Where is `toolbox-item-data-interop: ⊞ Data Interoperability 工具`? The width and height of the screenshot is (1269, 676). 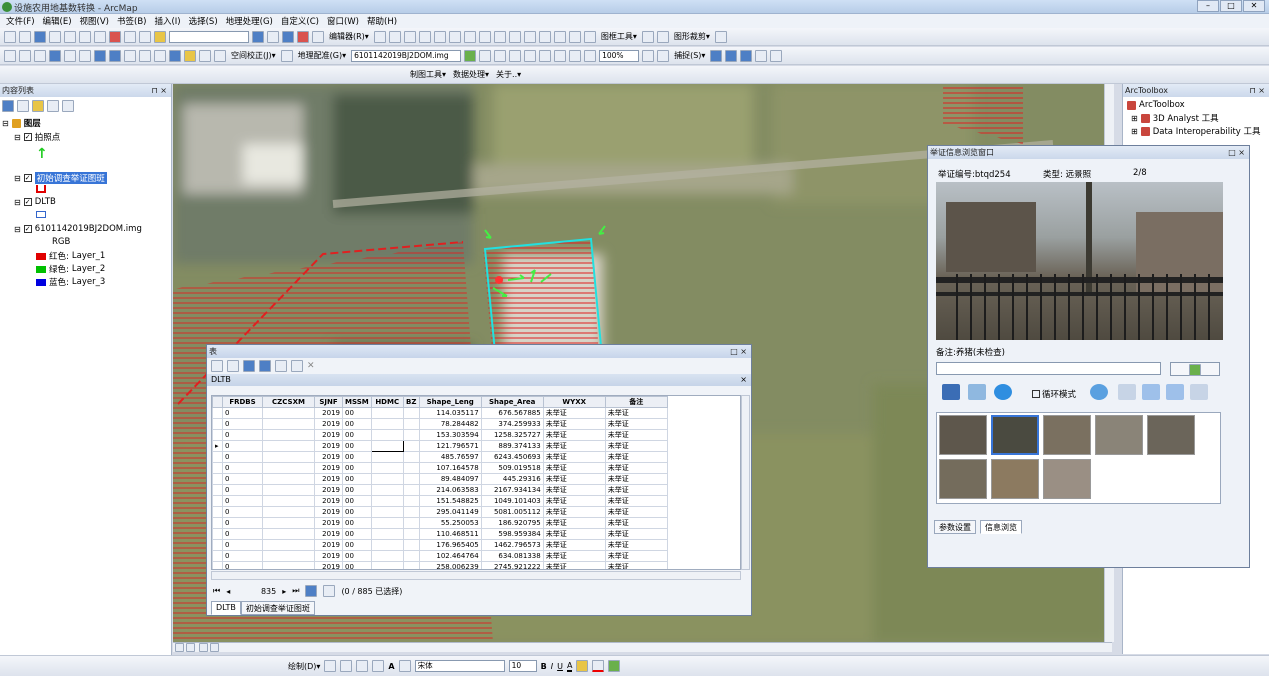
toolbox-item-data-interop: ⊞ Data Interoperability 工具 is located at coordinates (1196, 131).